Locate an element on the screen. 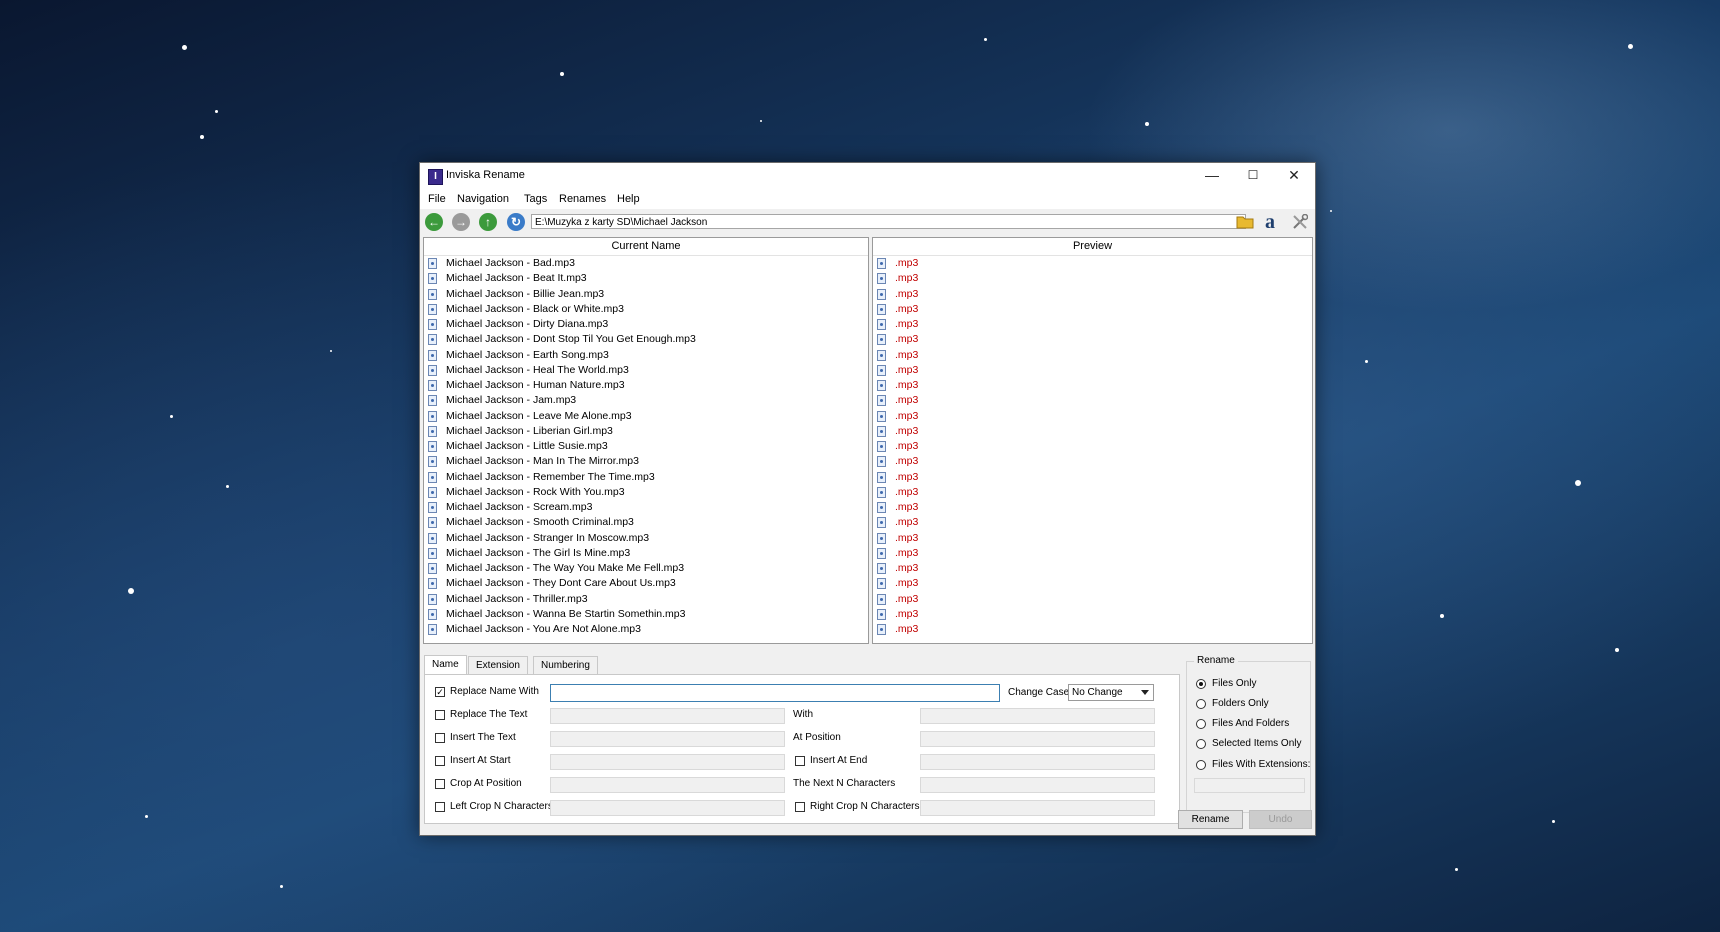  files-with-extensions-radio is located at coordinates (1201, 765).